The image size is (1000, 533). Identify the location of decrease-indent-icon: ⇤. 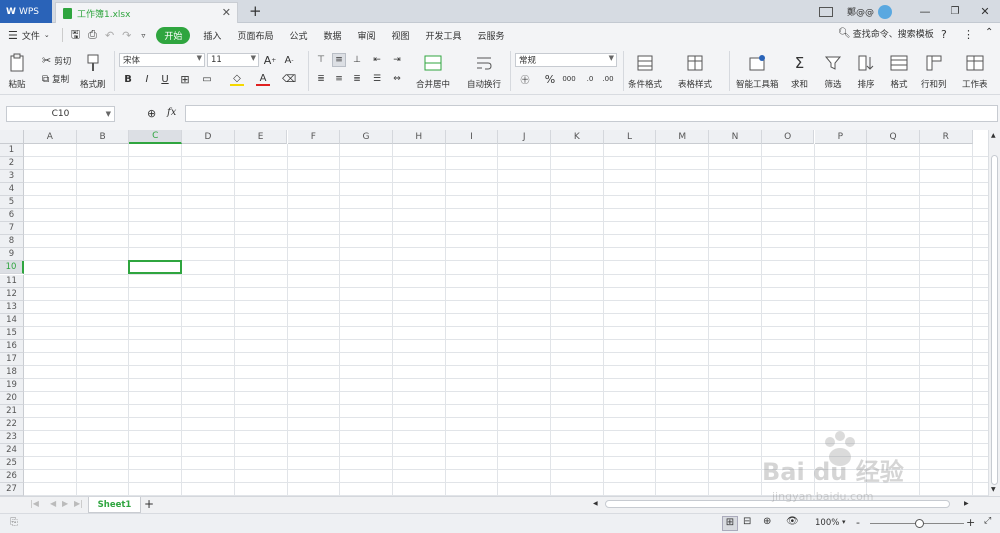
(377, 60).